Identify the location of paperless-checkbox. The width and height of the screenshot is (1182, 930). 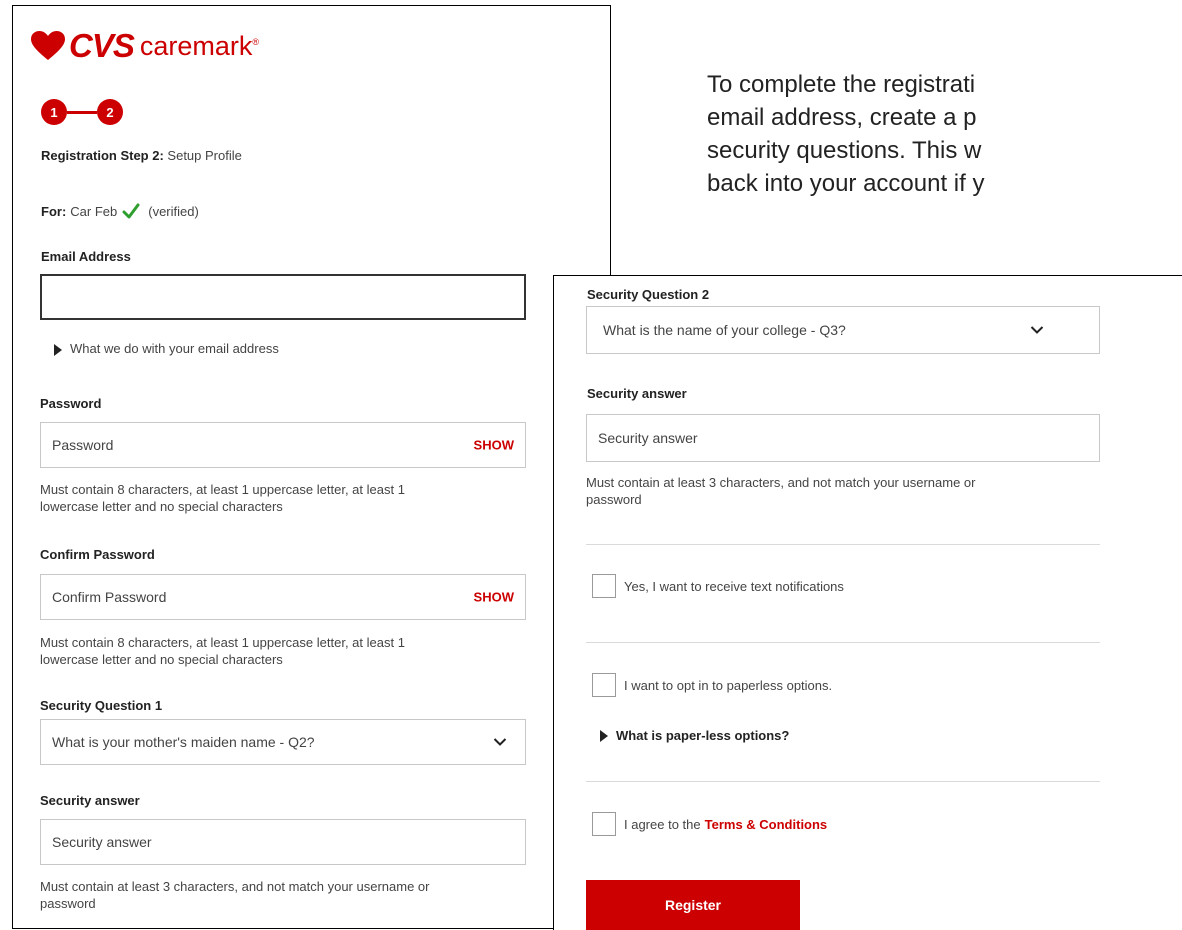
(604, 685).